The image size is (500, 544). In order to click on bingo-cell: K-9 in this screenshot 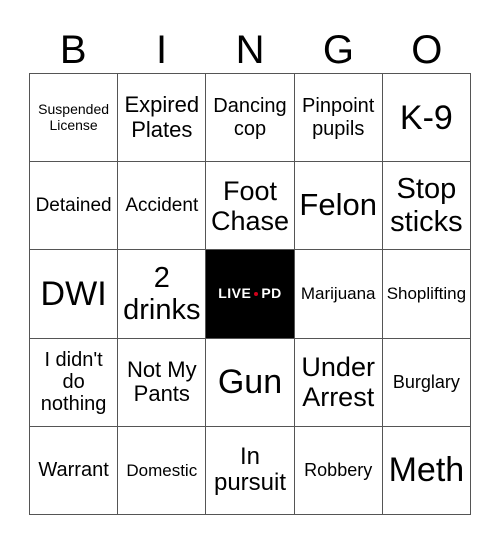, I will do `click(426, 118)`.